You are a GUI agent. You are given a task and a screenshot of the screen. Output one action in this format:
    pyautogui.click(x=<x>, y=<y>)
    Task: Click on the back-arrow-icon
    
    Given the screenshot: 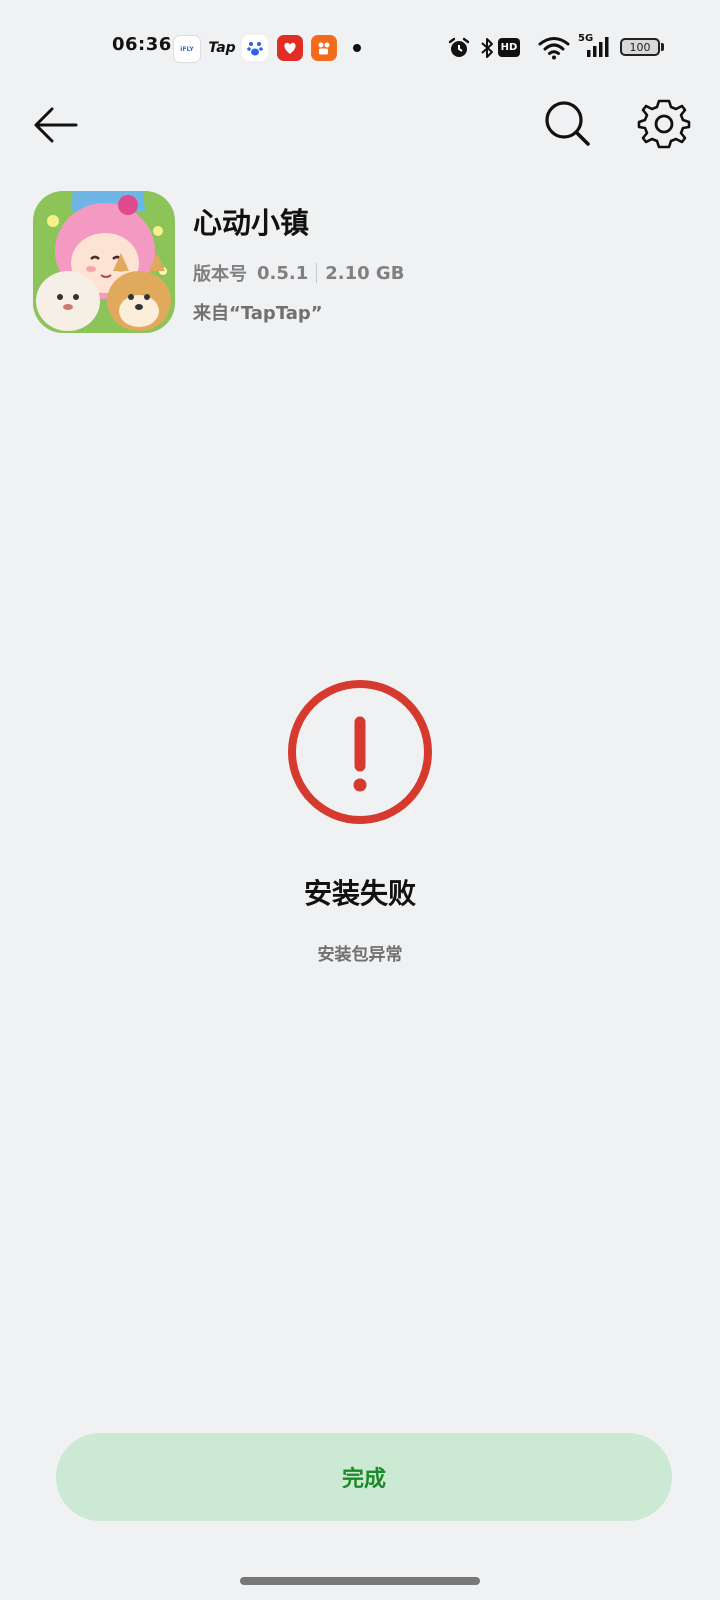 What is the action you would take?
    pyautogui.click(x=56, y=125)
    